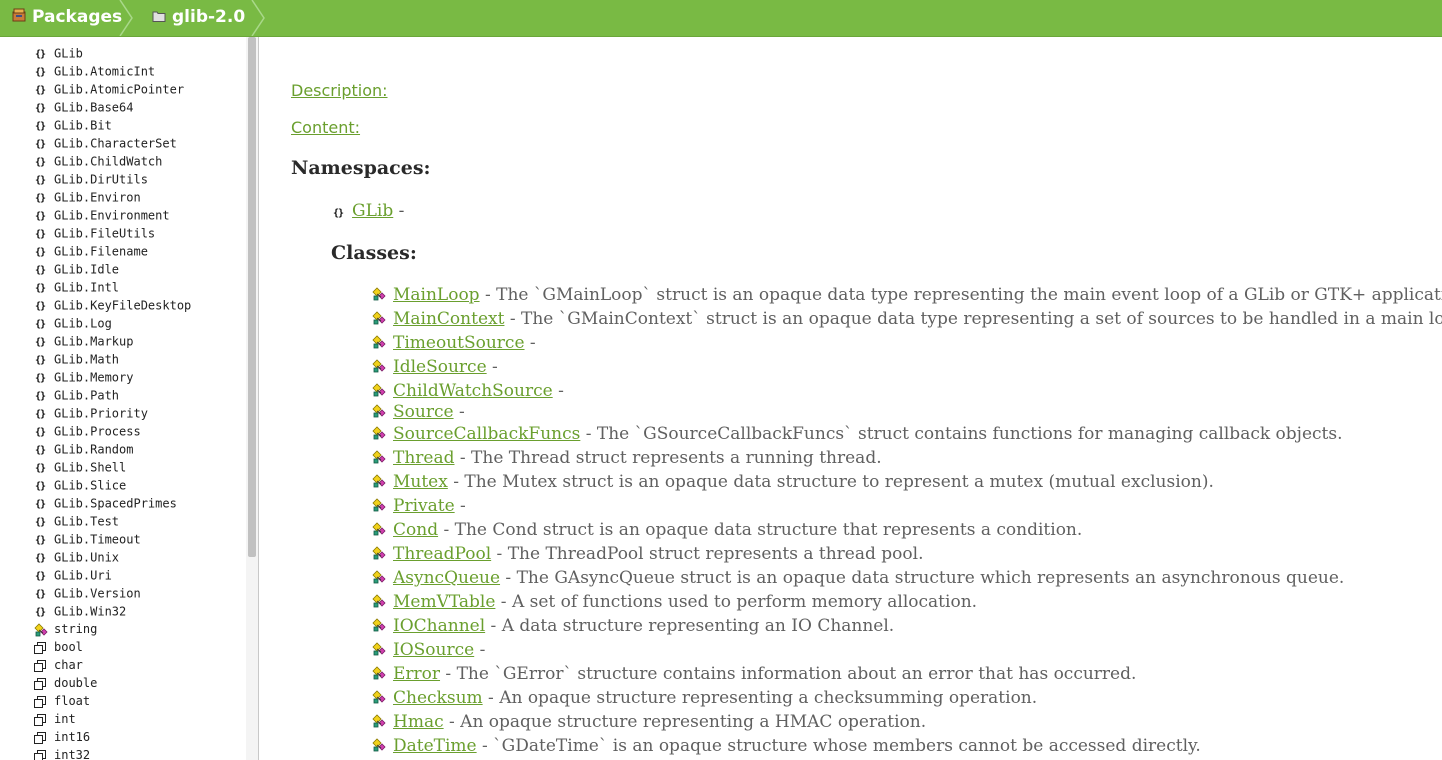 The image size is (1442, 760). What do you see at coordinates (439, 626) in the screenshot?
I see `class-link: IOChannel` at bounding box center [439, 626].